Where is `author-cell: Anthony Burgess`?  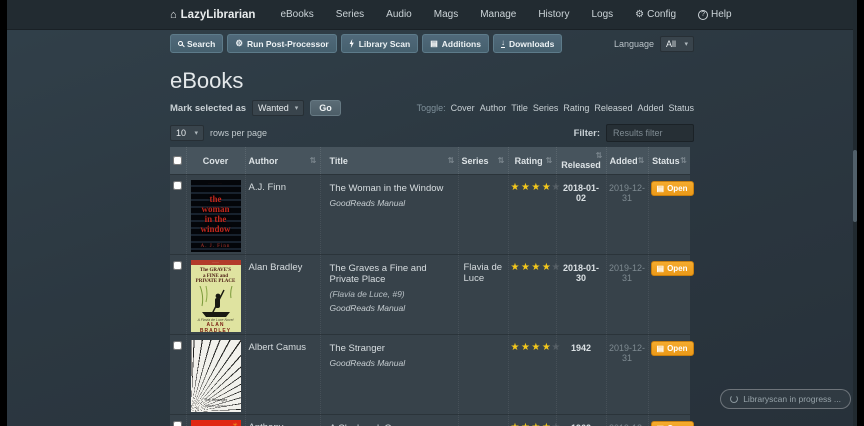
author-cell: Anthony Burgess is located at coordinates (282, 420).